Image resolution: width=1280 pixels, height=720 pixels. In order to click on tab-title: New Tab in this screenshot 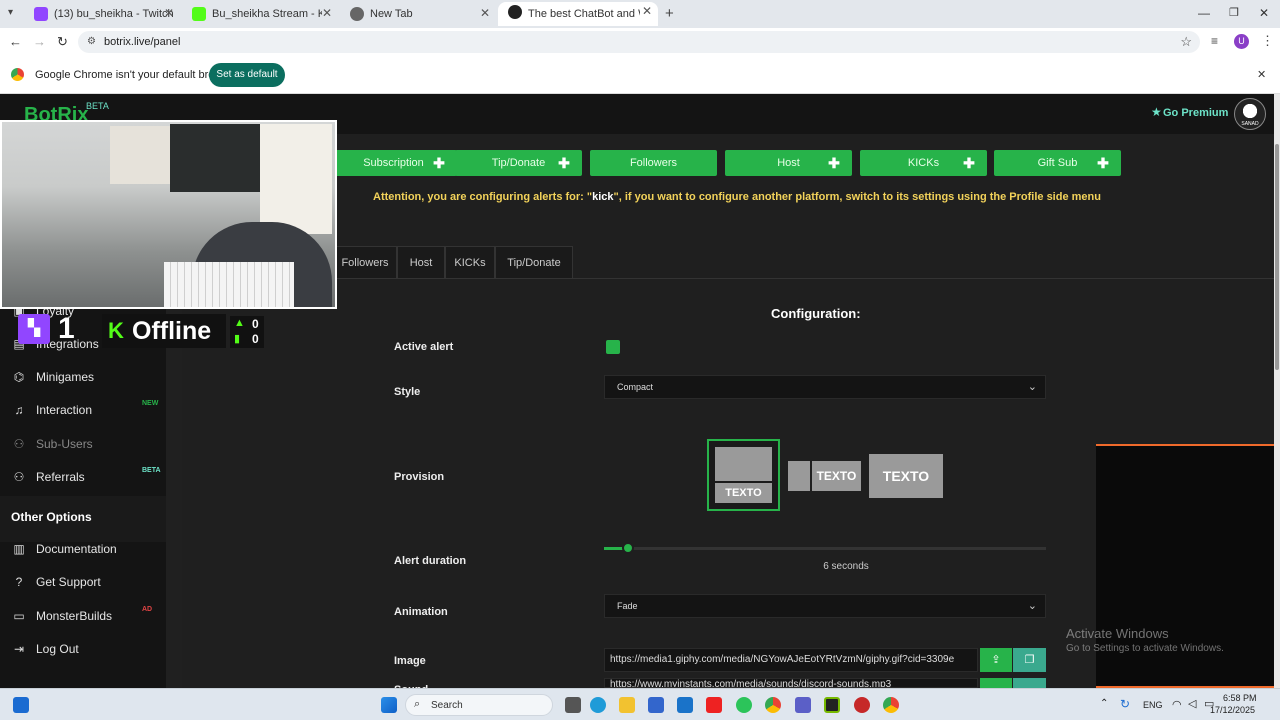, I will do `click(391, 14)`.